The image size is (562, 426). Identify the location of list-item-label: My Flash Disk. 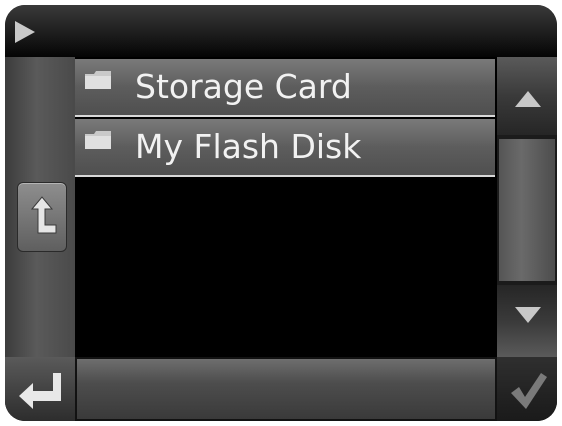
(248, 146).